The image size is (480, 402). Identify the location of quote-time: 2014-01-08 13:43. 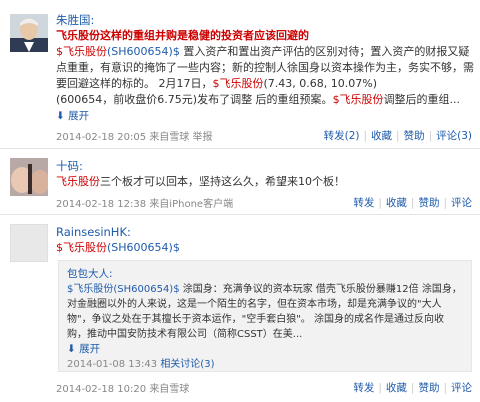
(112, 364).